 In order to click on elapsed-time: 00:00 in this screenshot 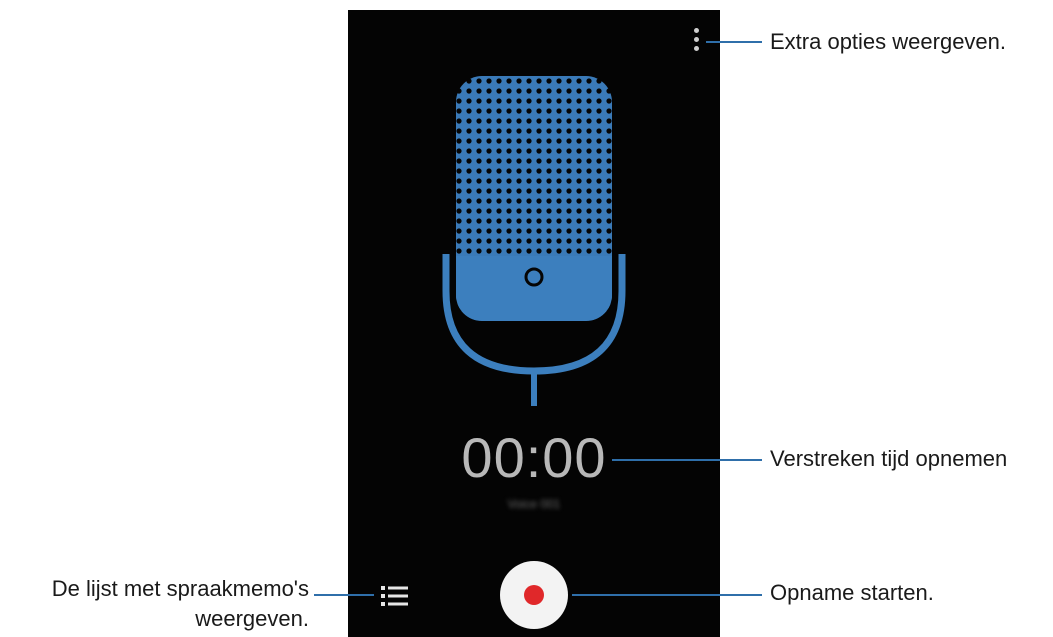, I will do `click(534, 457)`.